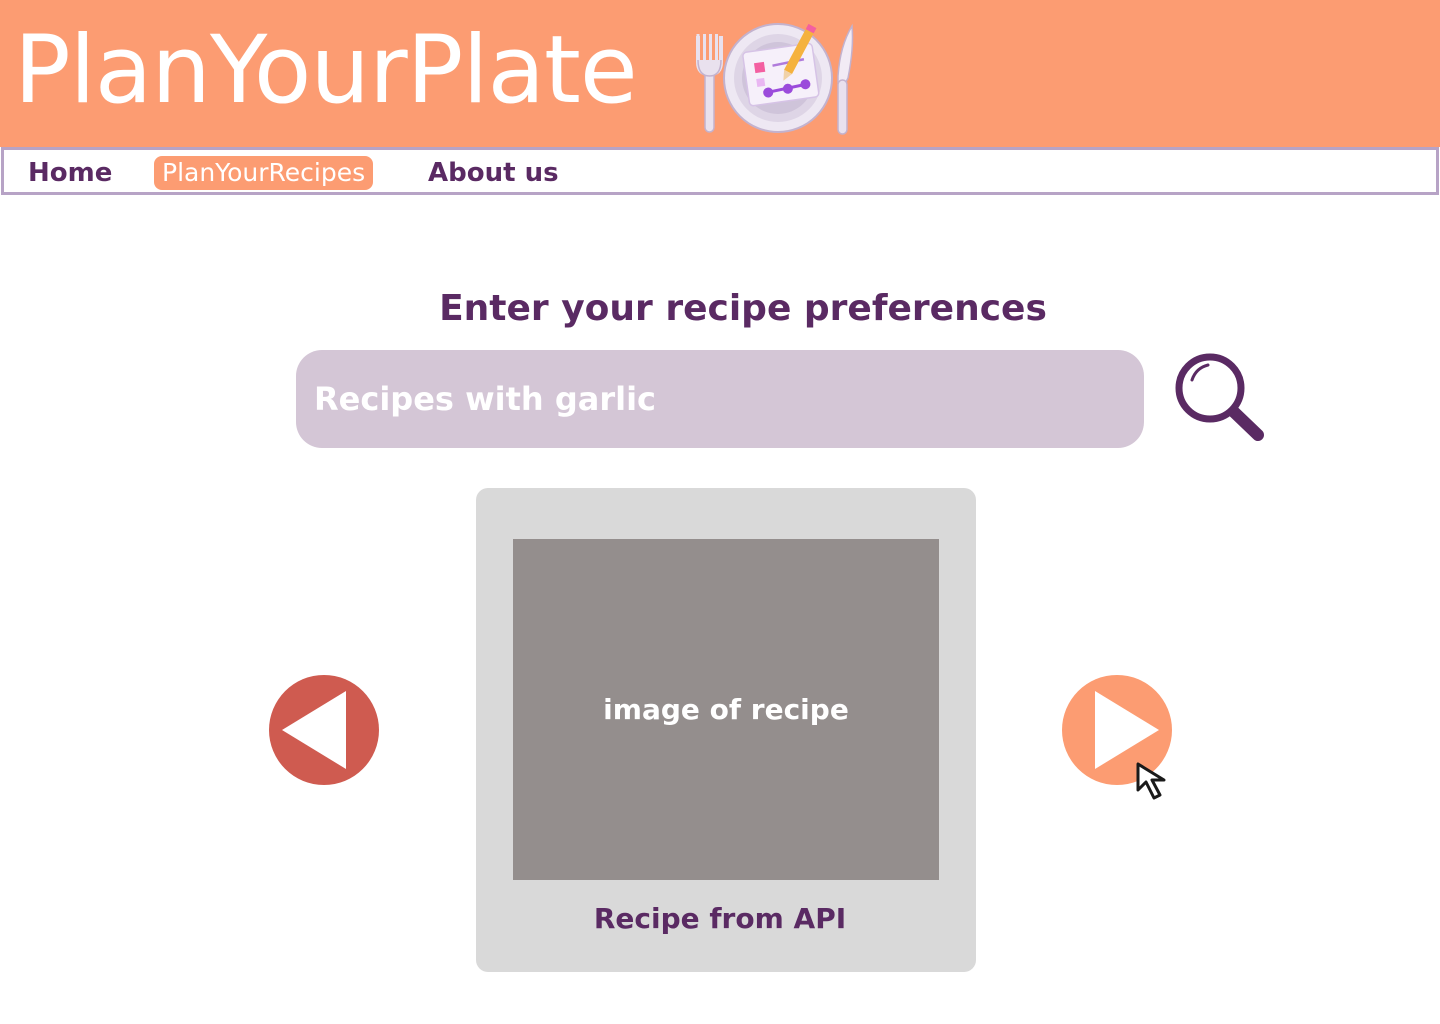 The image size is (1440, 1024). I want to click on mouse-pointer-icon, so click(1151, 781).